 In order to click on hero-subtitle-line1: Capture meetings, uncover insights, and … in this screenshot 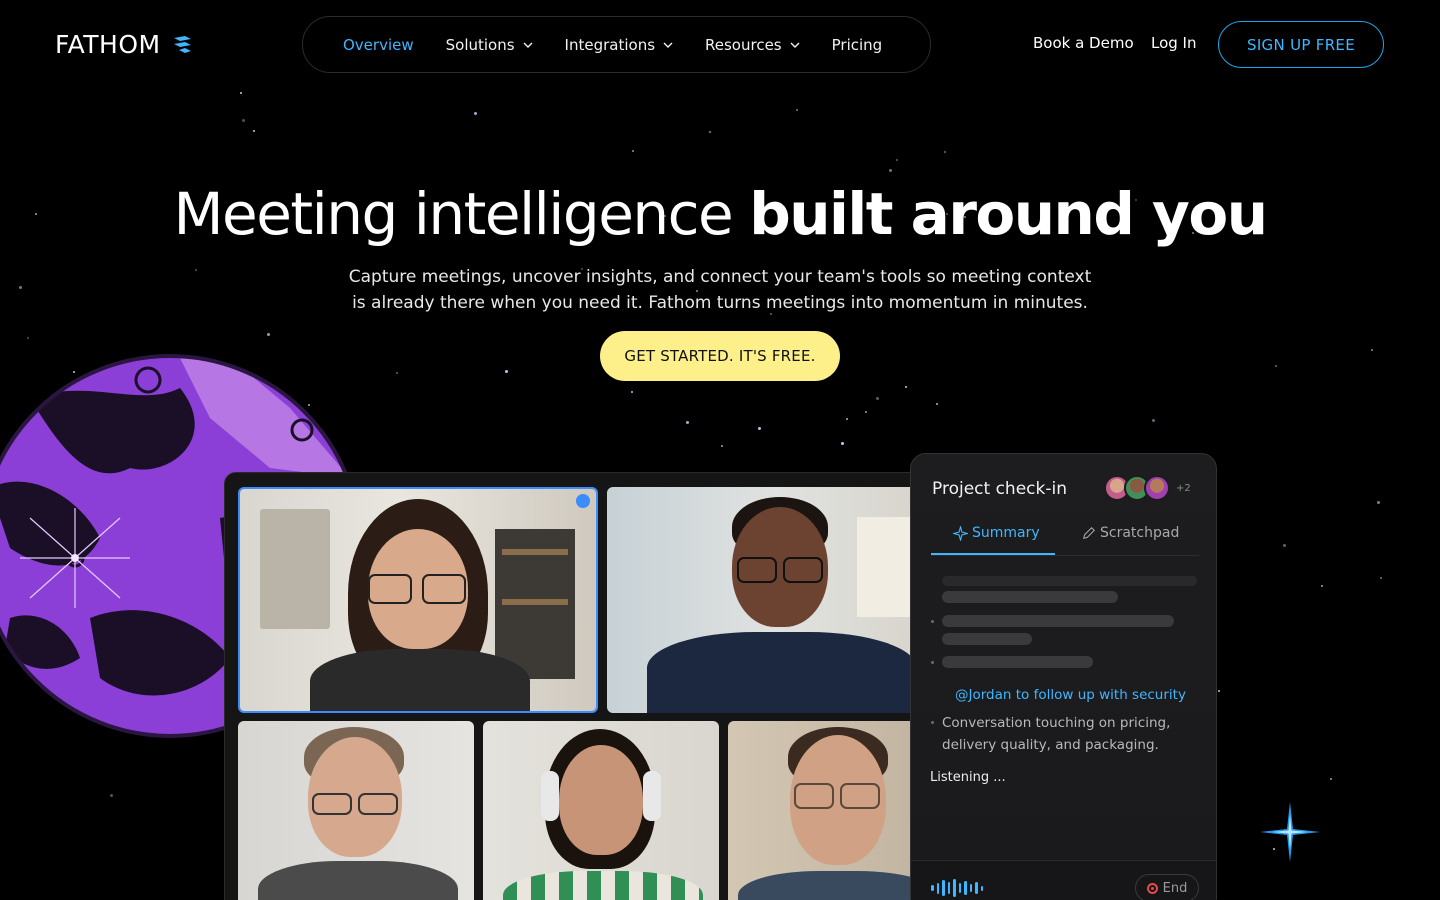, I will do `click(720, 277)`.